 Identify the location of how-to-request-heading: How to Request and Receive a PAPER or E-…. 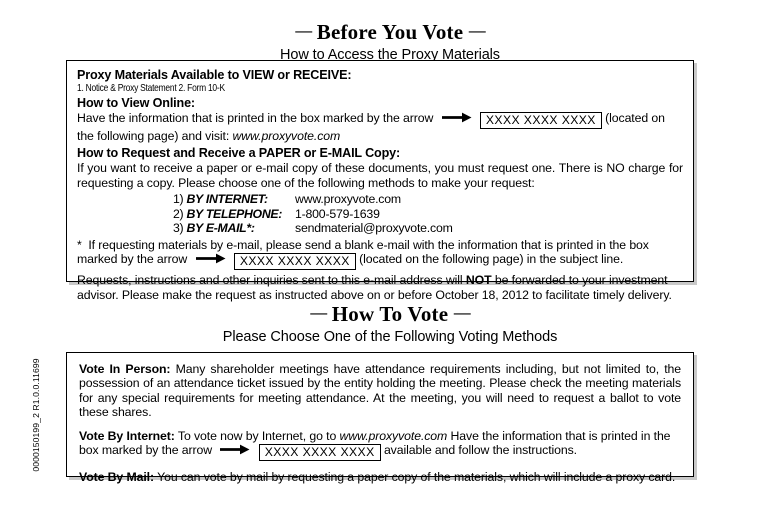
(239, 153).